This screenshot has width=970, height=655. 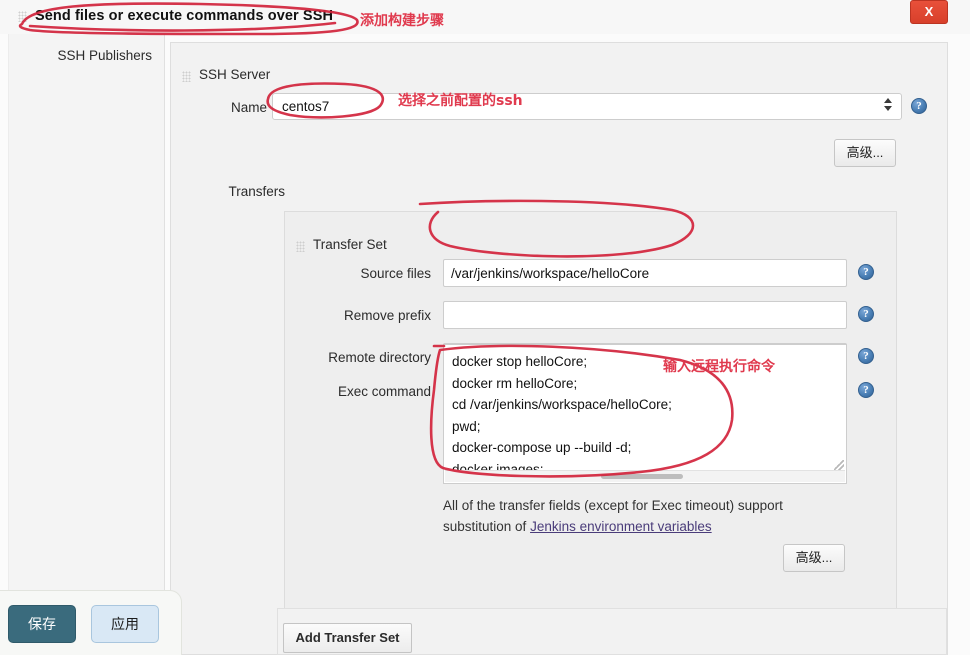 What do you see at coordinates (888, 107) in the screenshot?
I see `select-stepper-arrows-icon` at bounding box center [888, 107].